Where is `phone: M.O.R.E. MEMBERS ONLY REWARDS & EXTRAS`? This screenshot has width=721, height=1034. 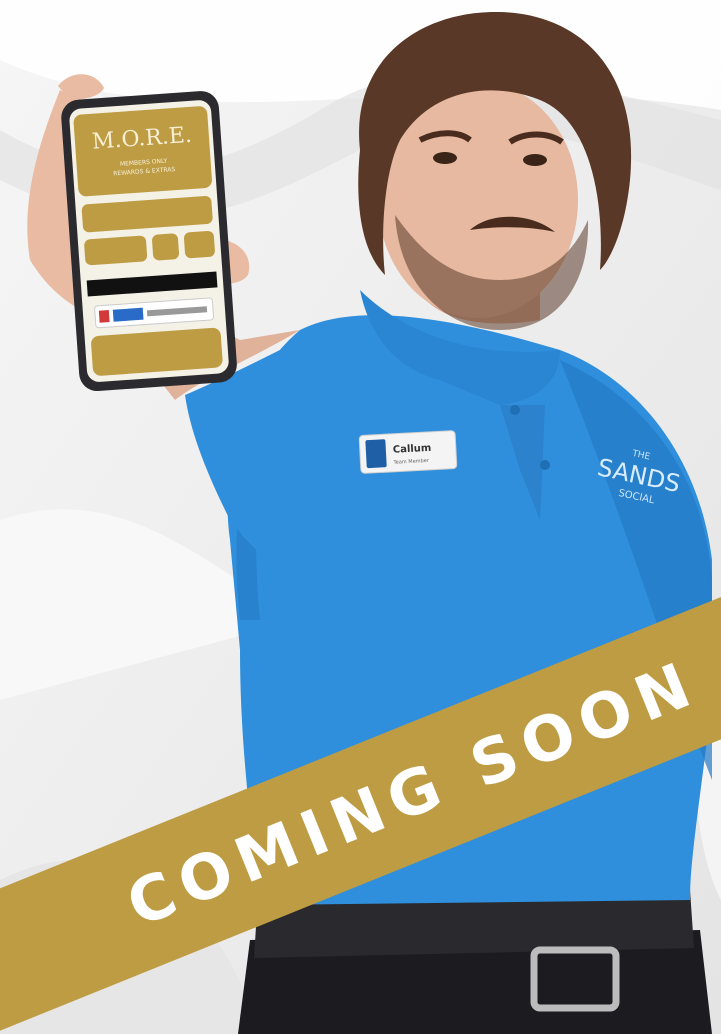 phone: M.O.R.E. MEMBERS ONLY REWARDS & EXTRAS is located at coordinates (149, 241).